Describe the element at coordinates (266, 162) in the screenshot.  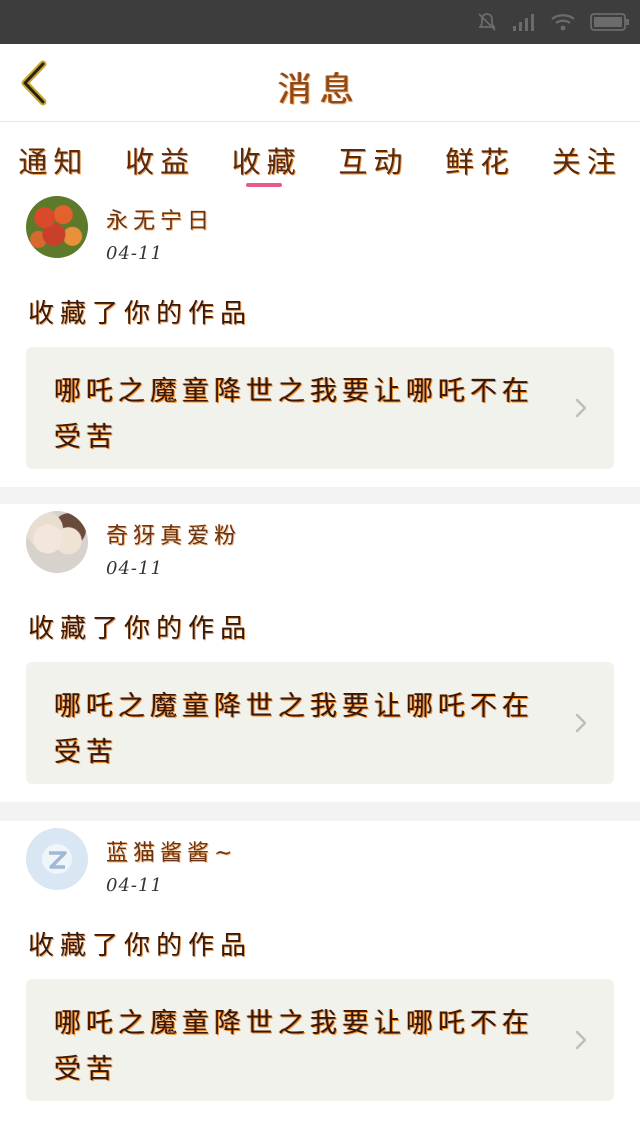
I see `tab-favorites-label: 收藏` at that location.